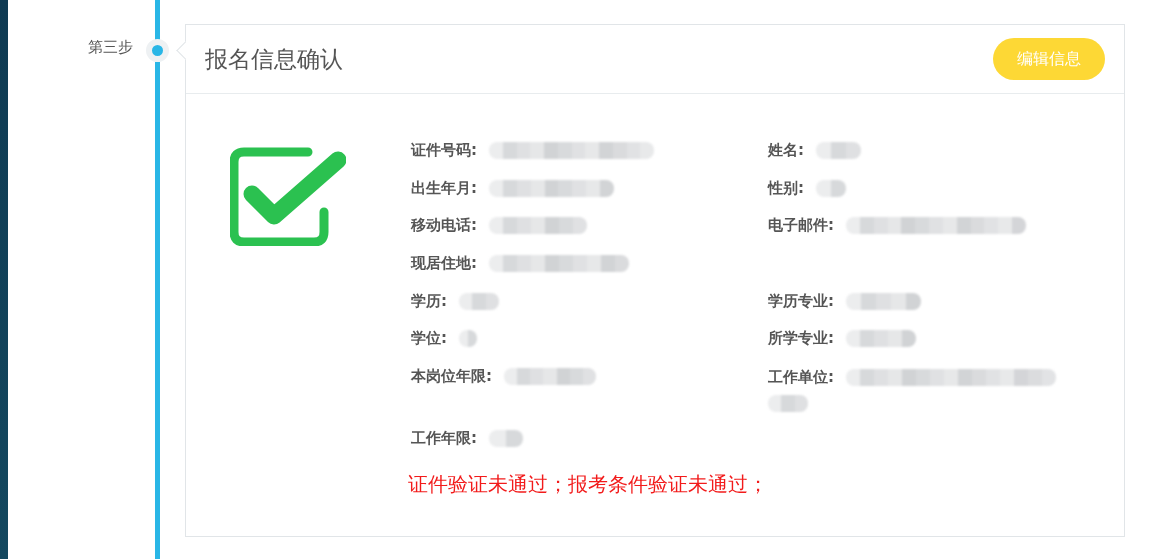  What do you see at coordinates (444, 438) in the screenshot?
I see `field-label: 工作年限:` at bounding box center [444, 438].